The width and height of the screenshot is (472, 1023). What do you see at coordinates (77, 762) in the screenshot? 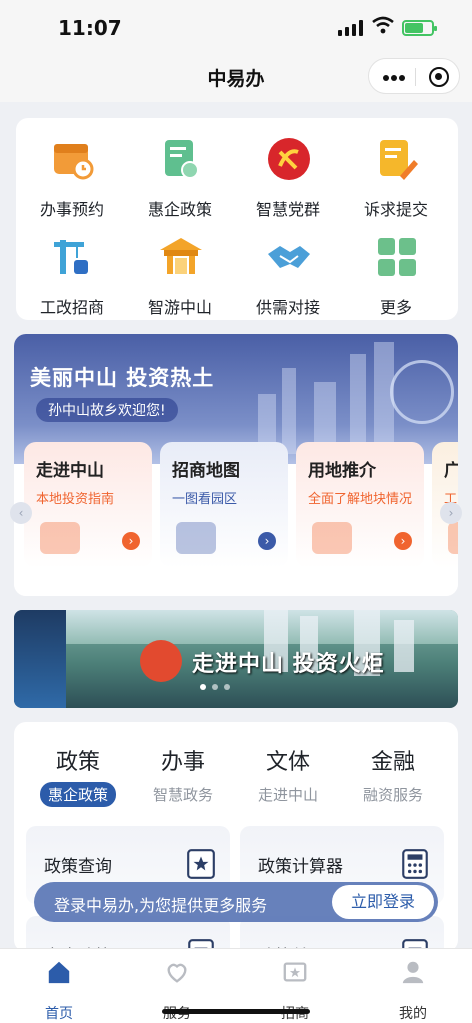
I see `tab-title: 政策` at bounding box center [77, 762].